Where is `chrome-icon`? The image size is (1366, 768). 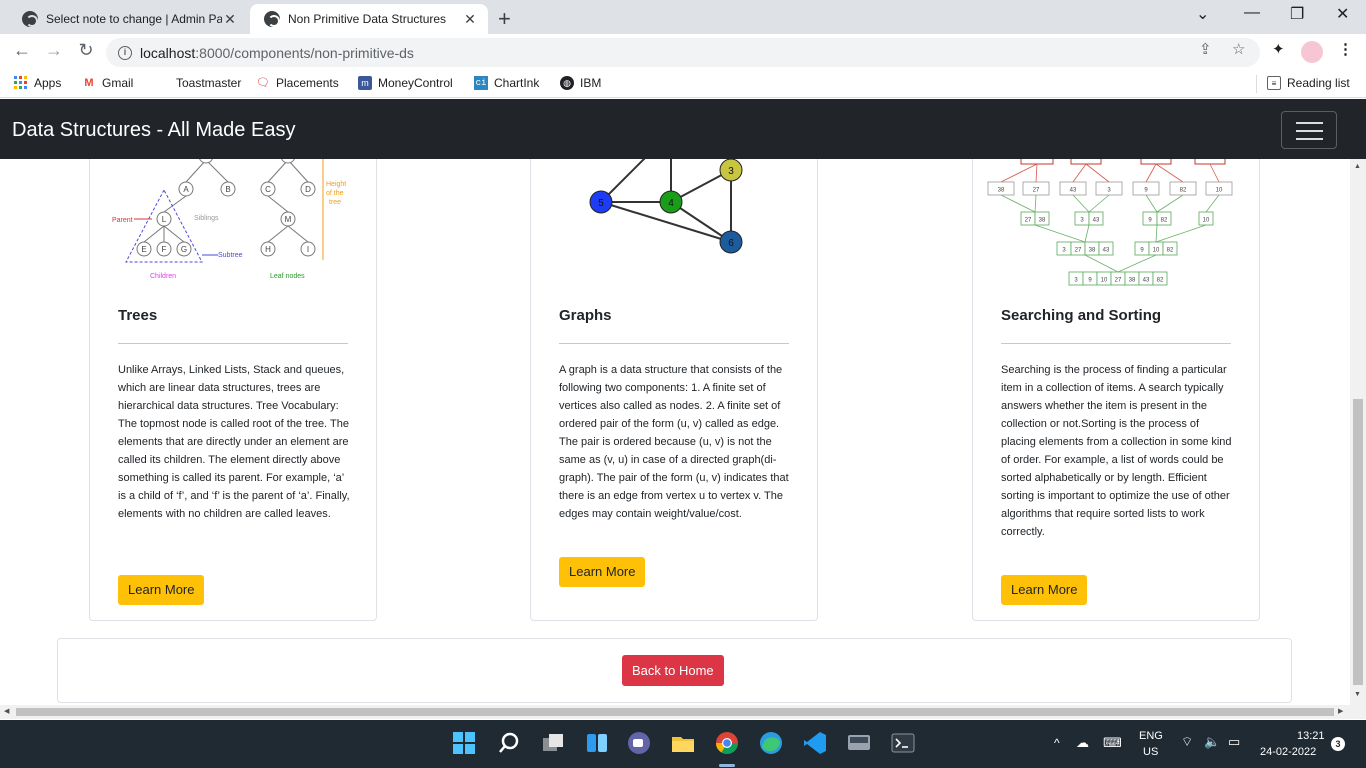
chrome-icon is located at coordinates (727, 743).